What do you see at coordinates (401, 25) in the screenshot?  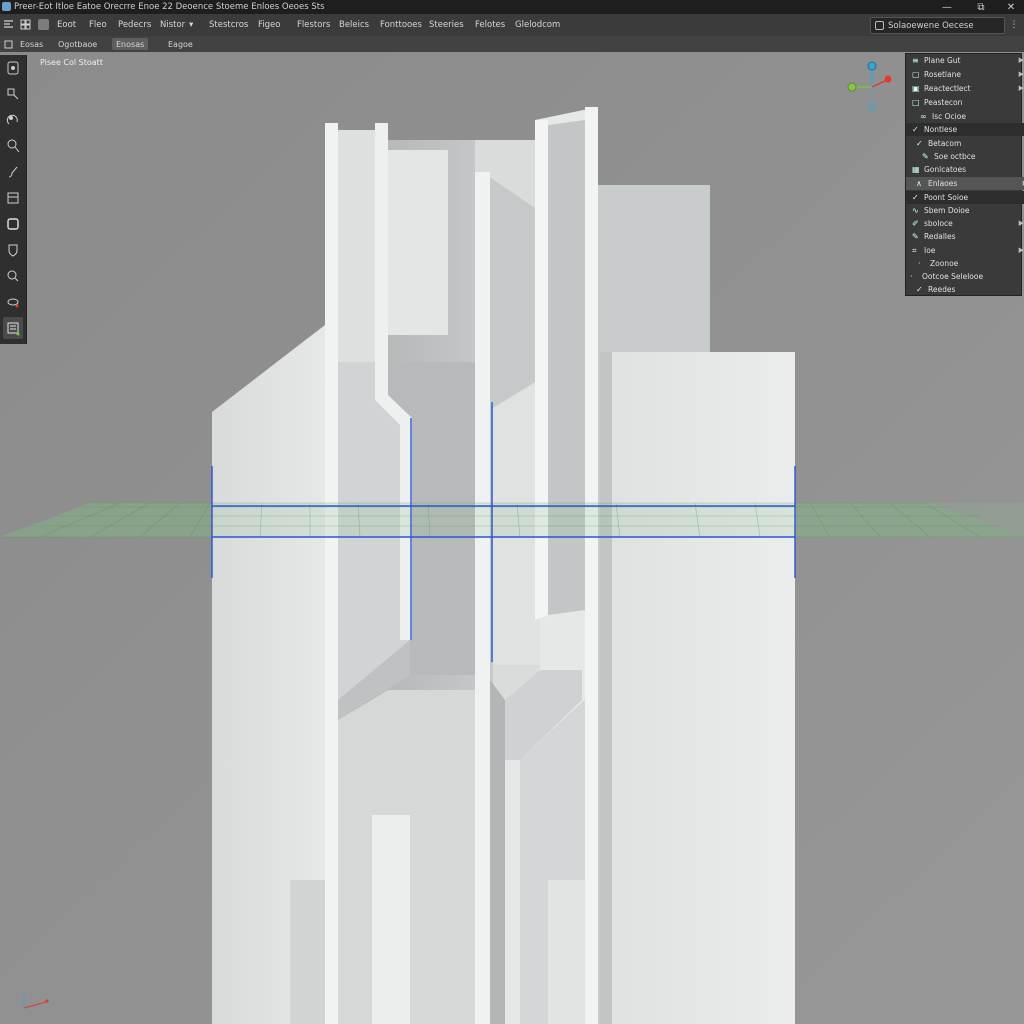 I see `menu-item-9: Fonttooes` at bounding box center [401, 25].